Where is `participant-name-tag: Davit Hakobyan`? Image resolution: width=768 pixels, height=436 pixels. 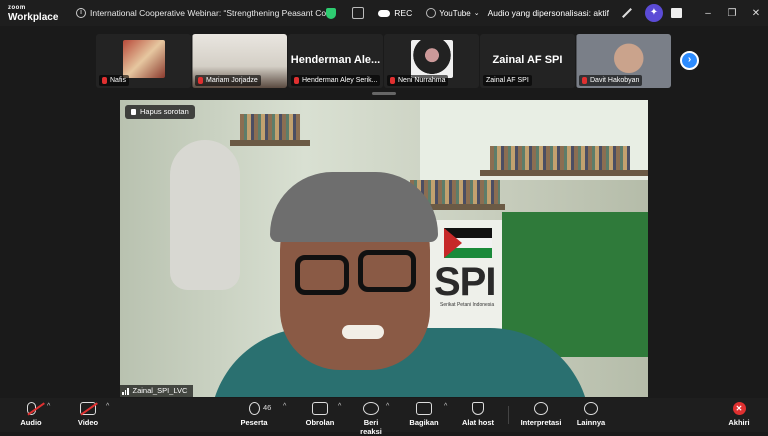 participant-name-tag: Davit Hakobyan is located at coordinates (611, 80).